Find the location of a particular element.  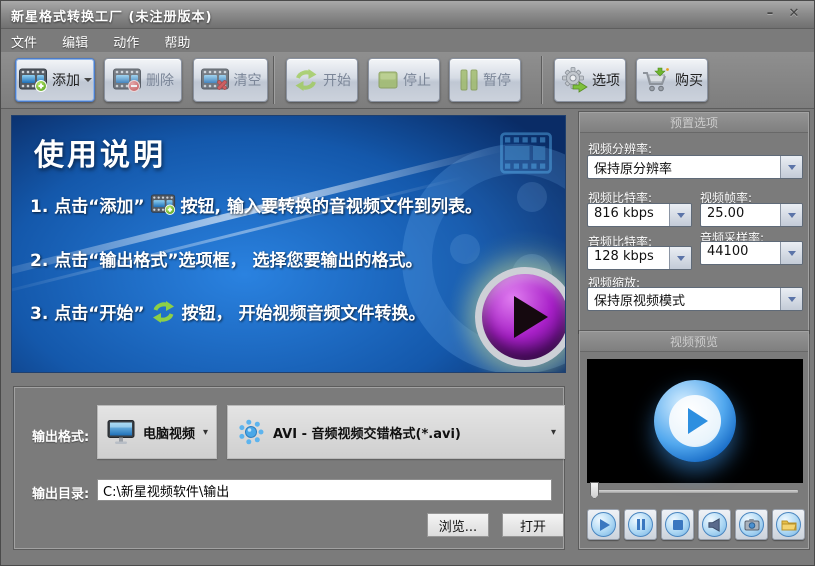

volume-button is located at coordinates (714, 524).